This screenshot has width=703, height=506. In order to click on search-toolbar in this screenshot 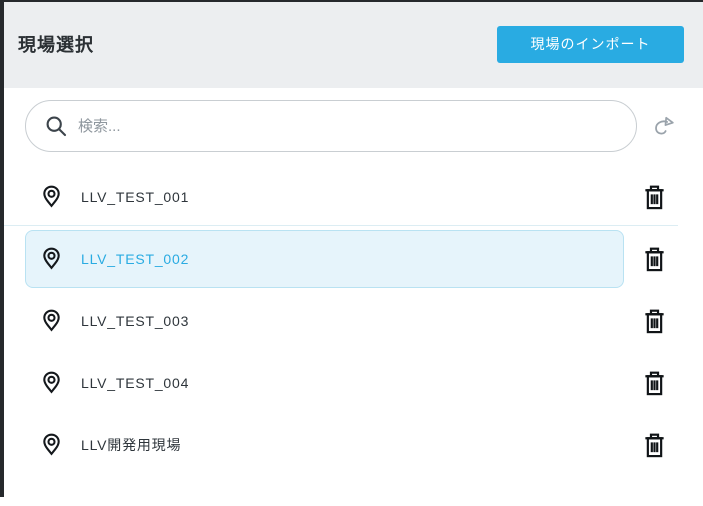, I will do `click(364, 126)`.